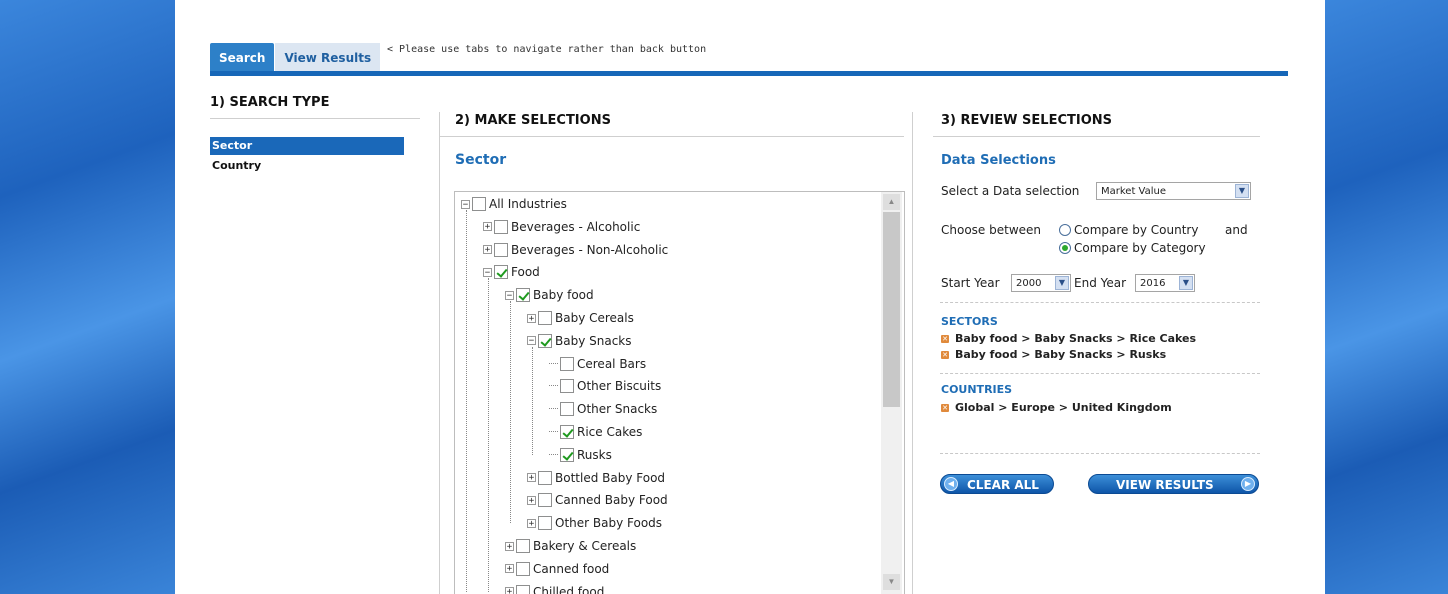  What do you see at coordinates (525, 272) in the screenshot?
I see `tree-node-label: Food` at bounding box center [525, 272].